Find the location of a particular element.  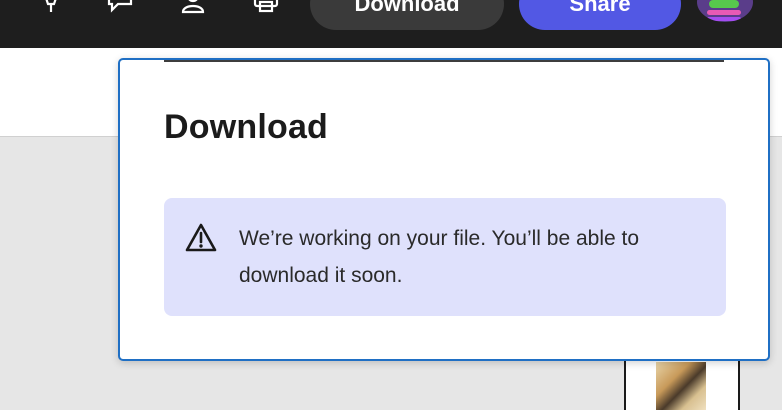

share-button: Share is located at coordinates (600, 15).